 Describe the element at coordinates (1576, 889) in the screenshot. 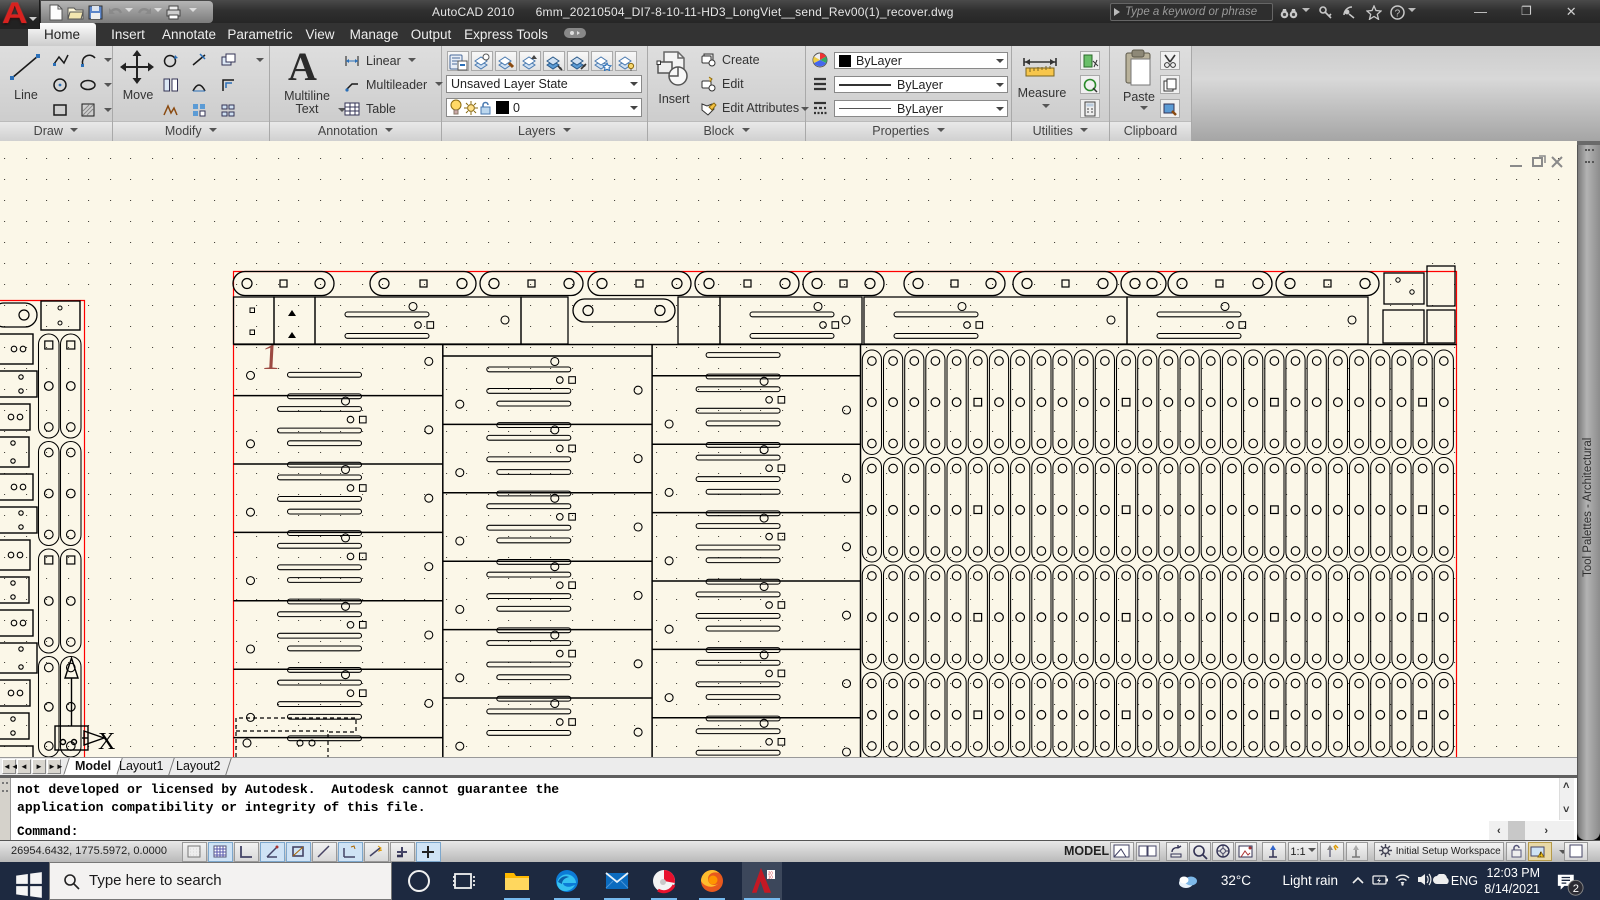

I see `svg-text: 2` at that location.